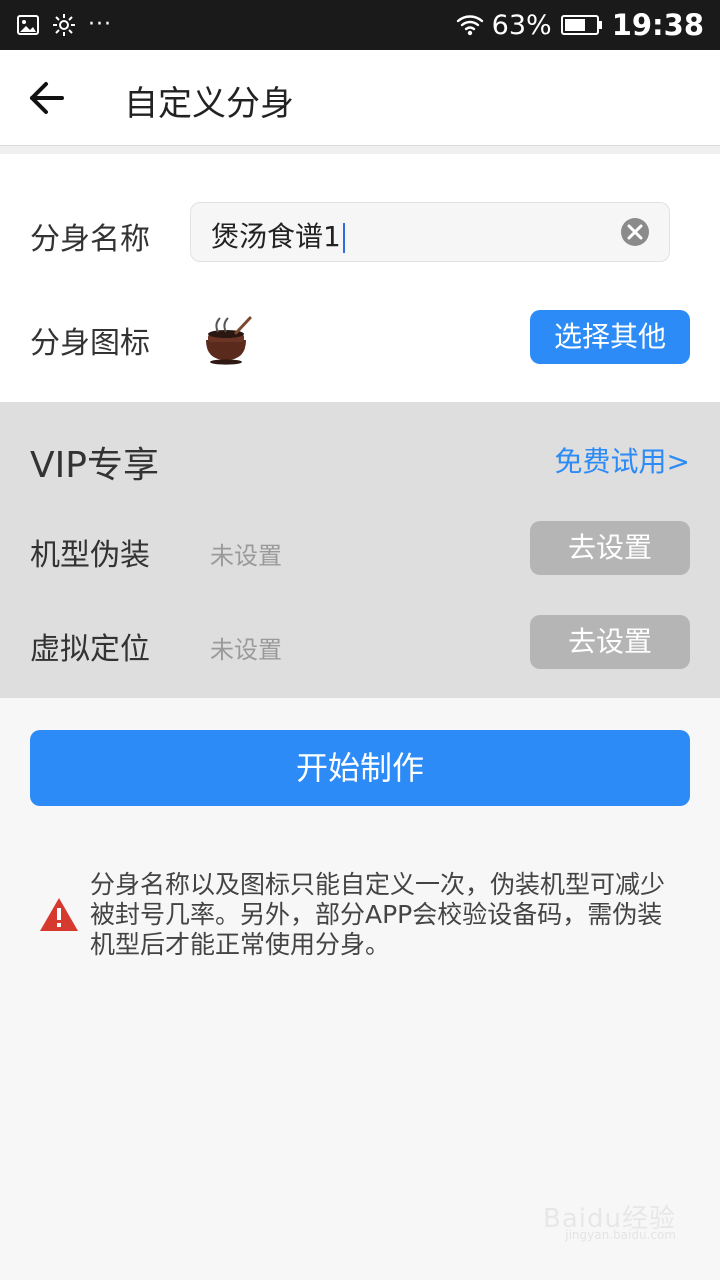 Image resolution: width=720 pixels, height=1280 pixels. Describe the element at coordinates (360, 98) in the screenshot. I see `app-bar: 自定义分身` at that location.